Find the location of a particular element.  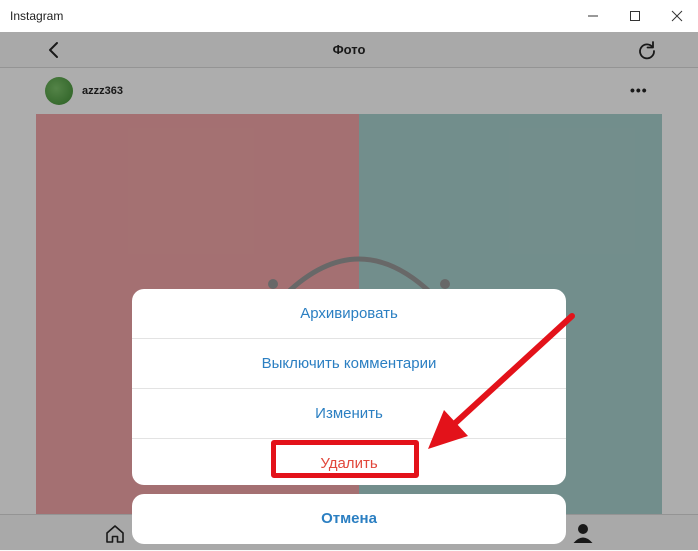

minimize-button is located at coordinates (593, 16).